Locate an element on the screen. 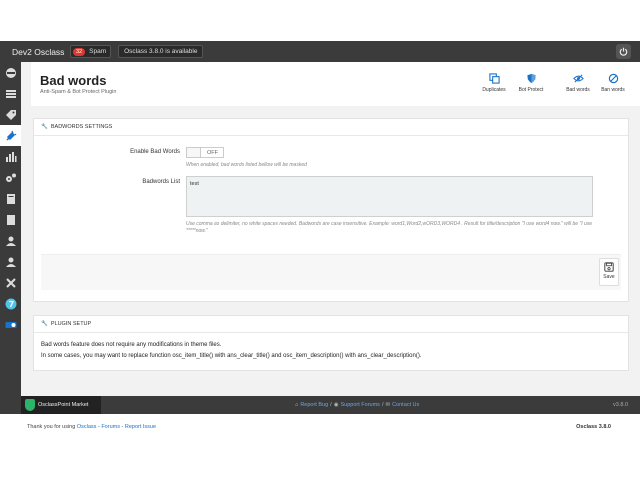 This screenshot has height=480, width=640. sidebar-item-dashboard is located at coordinates (10, 72).